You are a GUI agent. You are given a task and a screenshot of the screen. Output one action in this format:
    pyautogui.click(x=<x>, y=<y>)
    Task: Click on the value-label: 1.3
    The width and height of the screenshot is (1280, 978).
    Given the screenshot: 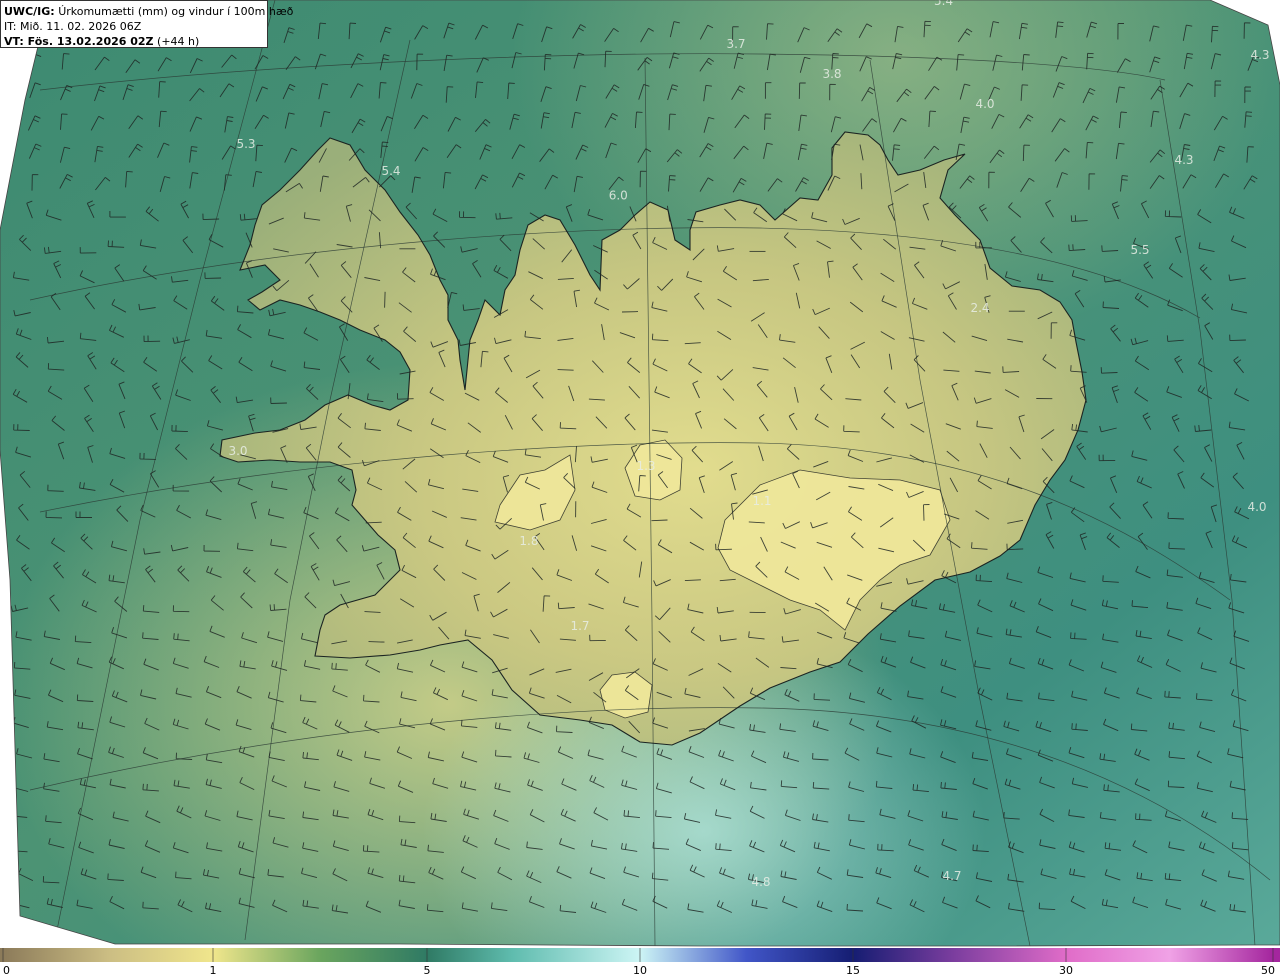 What is the action you would take?
    pyautogui.click(x=645, y=466)
    